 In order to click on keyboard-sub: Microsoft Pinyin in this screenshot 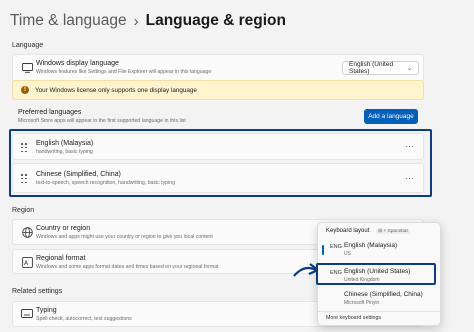, I will do `click(362, 303)`.